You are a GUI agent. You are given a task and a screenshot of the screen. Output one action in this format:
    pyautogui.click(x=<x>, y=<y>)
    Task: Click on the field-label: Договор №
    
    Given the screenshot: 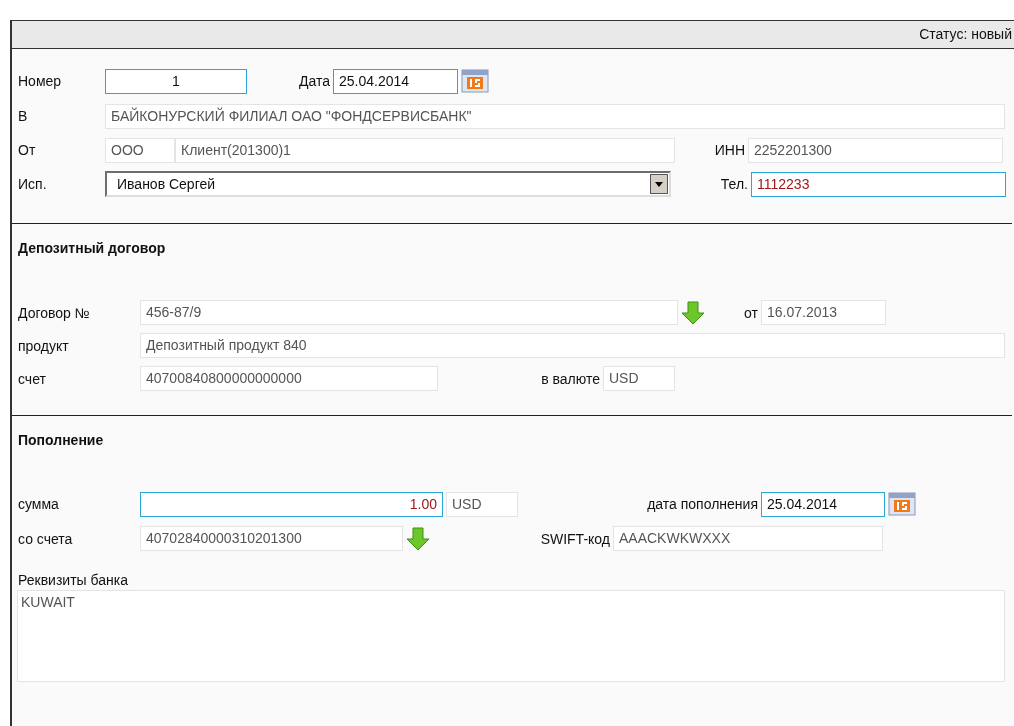 What is the action you would take?
    pyautogui.click(x=54, y=312)
    